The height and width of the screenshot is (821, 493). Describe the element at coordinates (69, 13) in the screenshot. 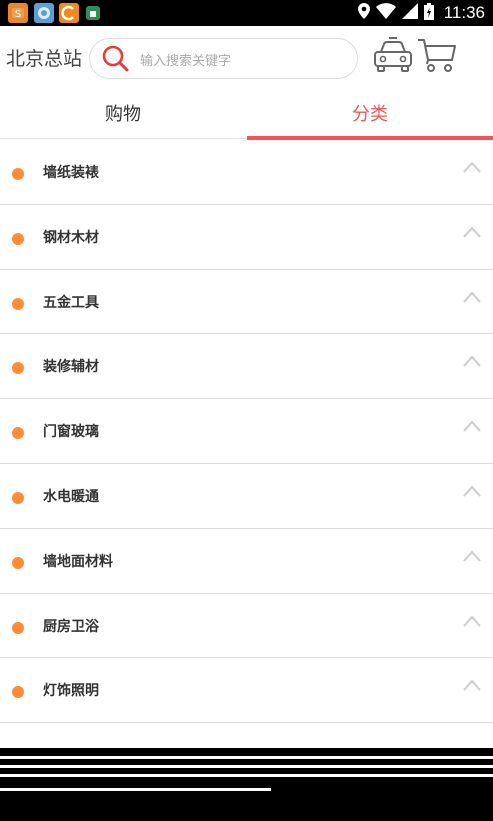

I see `browser-app-icon` at that location.